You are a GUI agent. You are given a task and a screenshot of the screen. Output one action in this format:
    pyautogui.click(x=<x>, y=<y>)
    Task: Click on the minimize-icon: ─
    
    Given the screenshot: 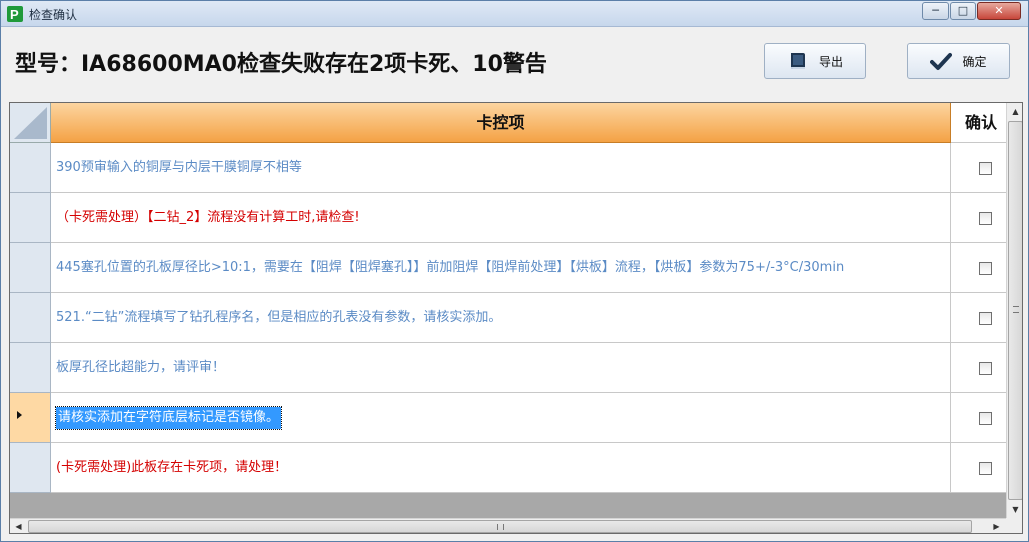 What is the action you would take?
    pyautogui.click(x=935, y=10)
    